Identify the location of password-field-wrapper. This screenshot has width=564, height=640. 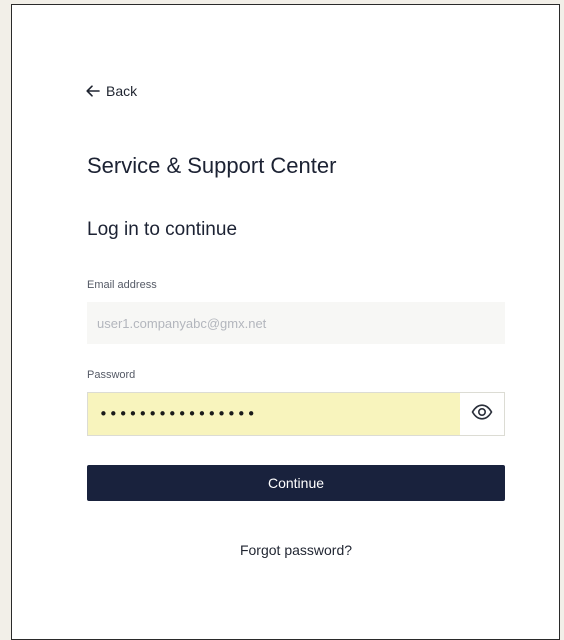
(296, 414).